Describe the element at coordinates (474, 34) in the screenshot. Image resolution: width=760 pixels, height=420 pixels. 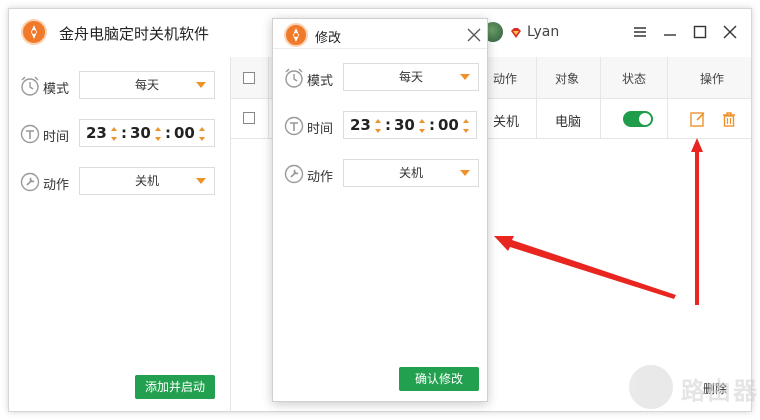
I see `dialog-close-icon` at that location.